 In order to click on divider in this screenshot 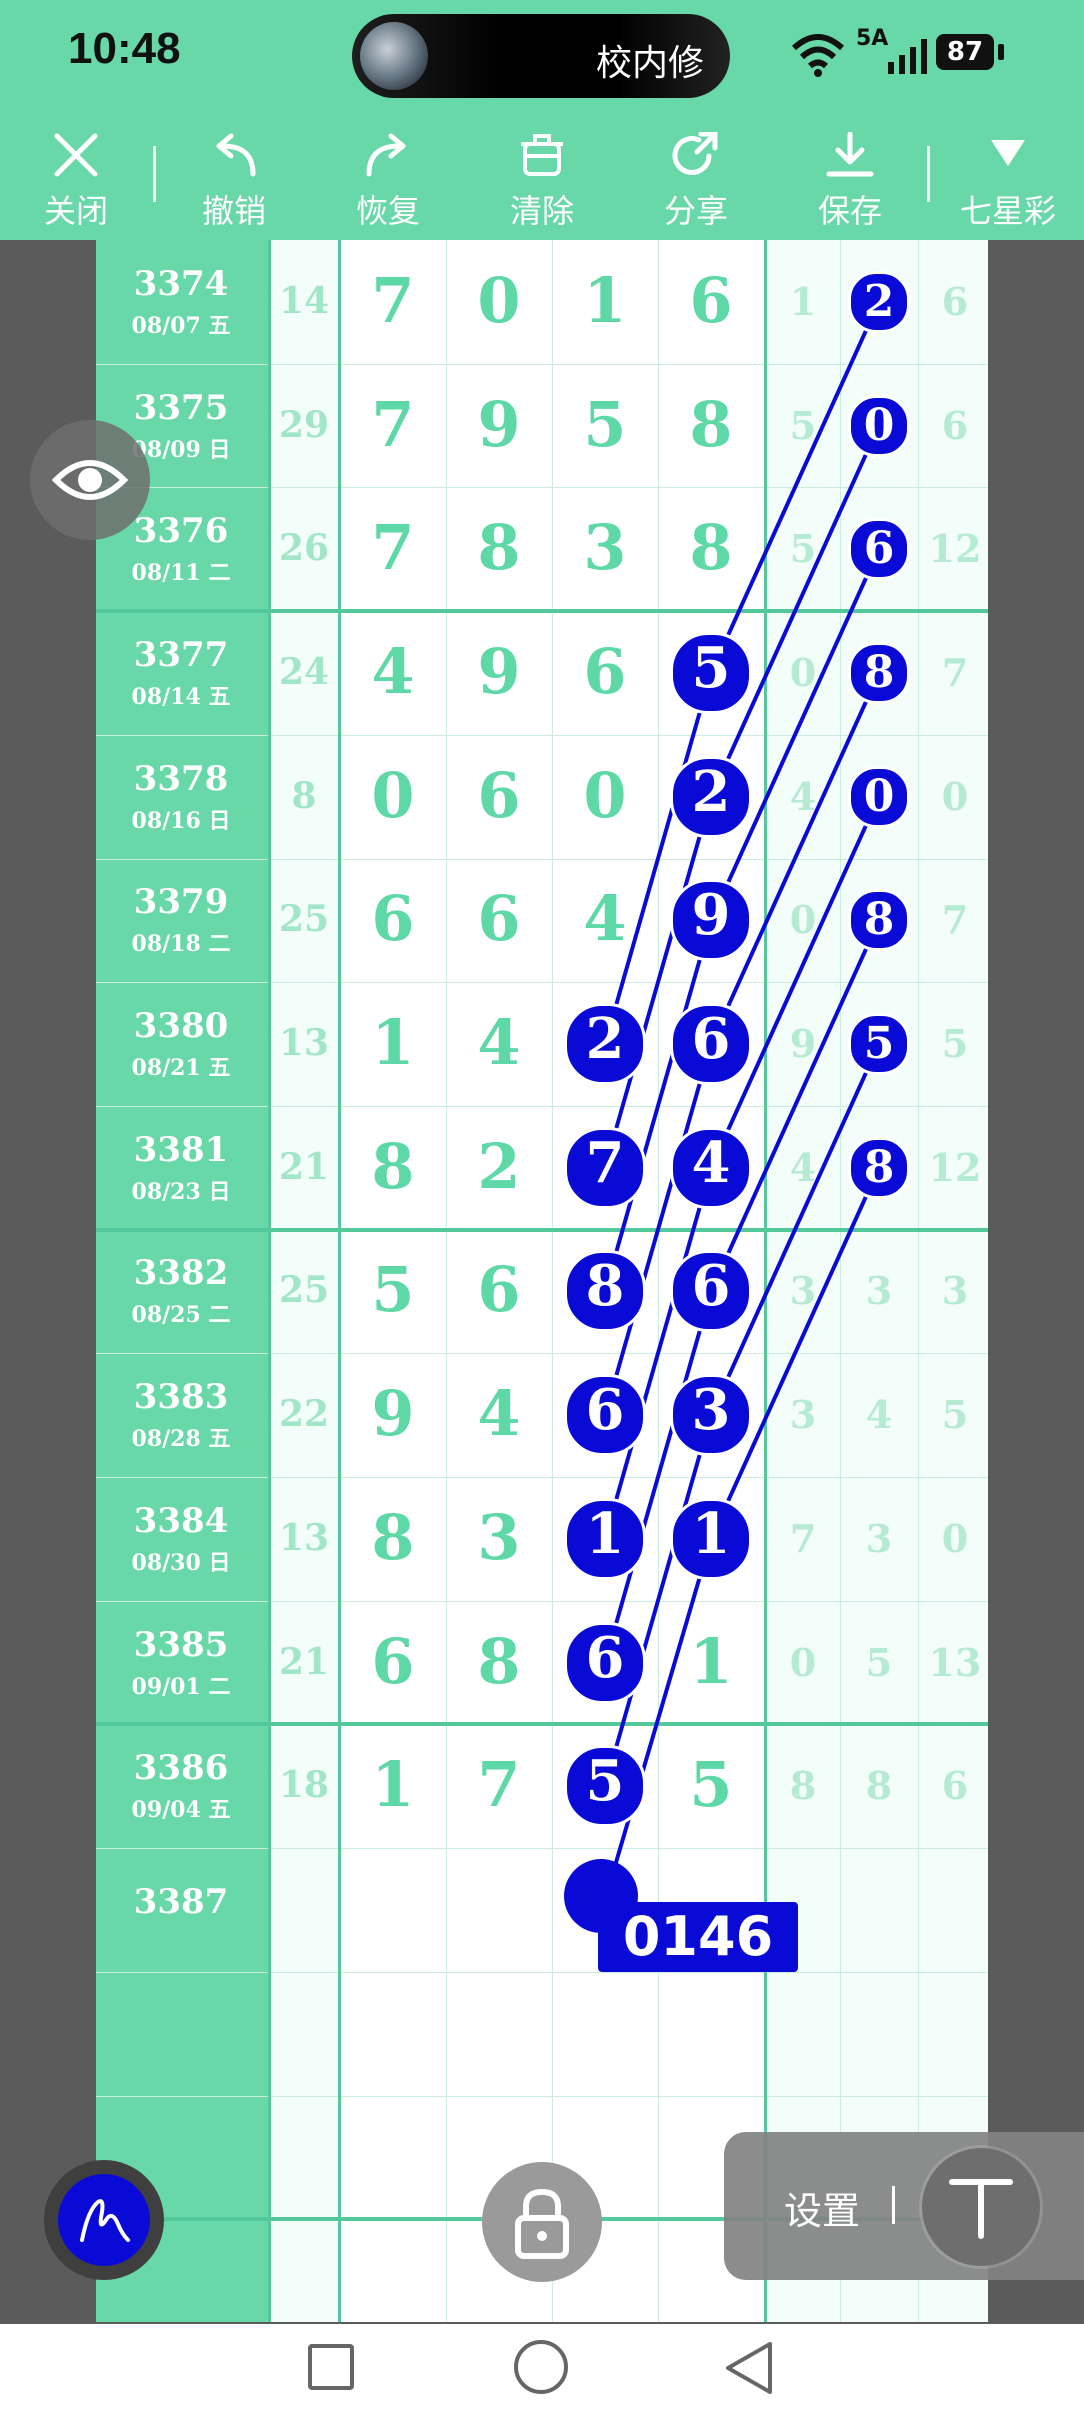, I will do `click(893, 2205)`.